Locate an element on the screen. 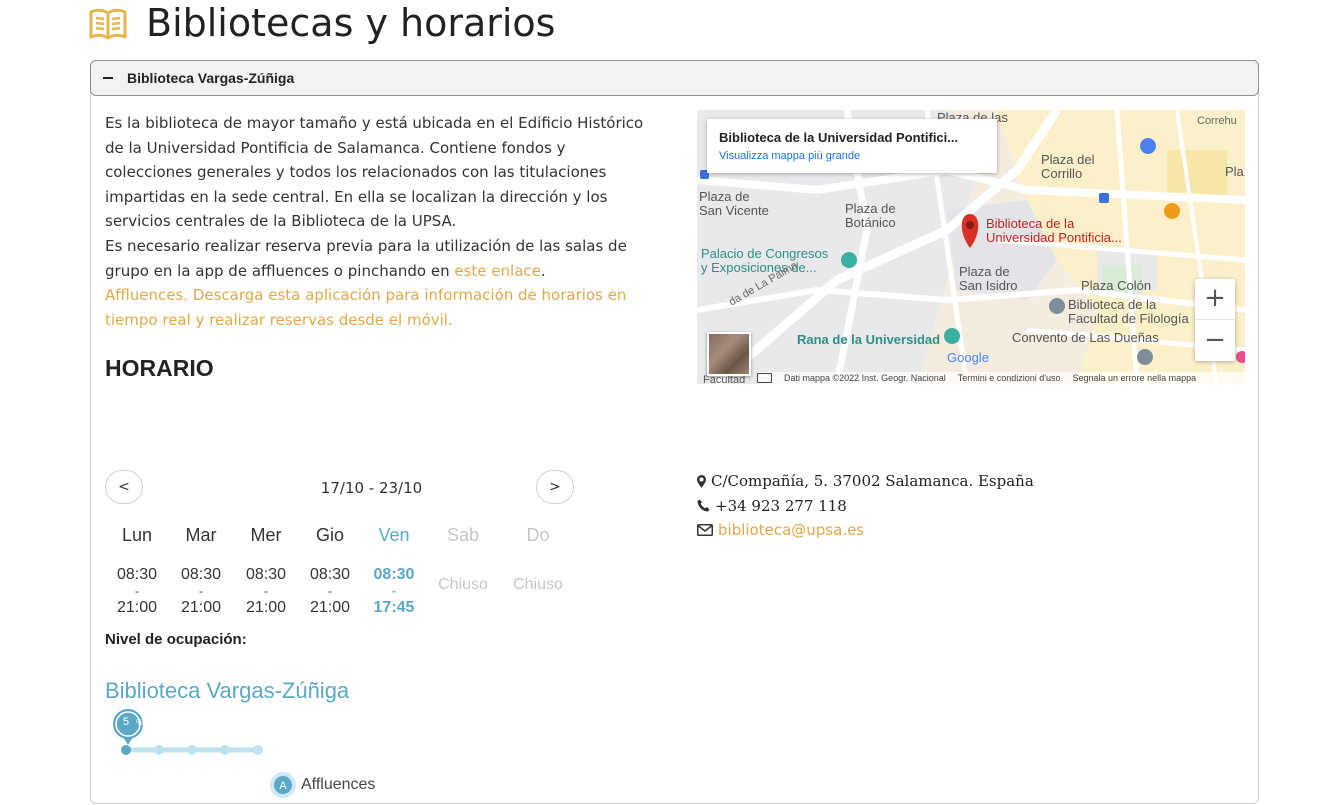 This screenshot has height=805, width=1318. google-logo: Google is located at coordinates (968, 357).